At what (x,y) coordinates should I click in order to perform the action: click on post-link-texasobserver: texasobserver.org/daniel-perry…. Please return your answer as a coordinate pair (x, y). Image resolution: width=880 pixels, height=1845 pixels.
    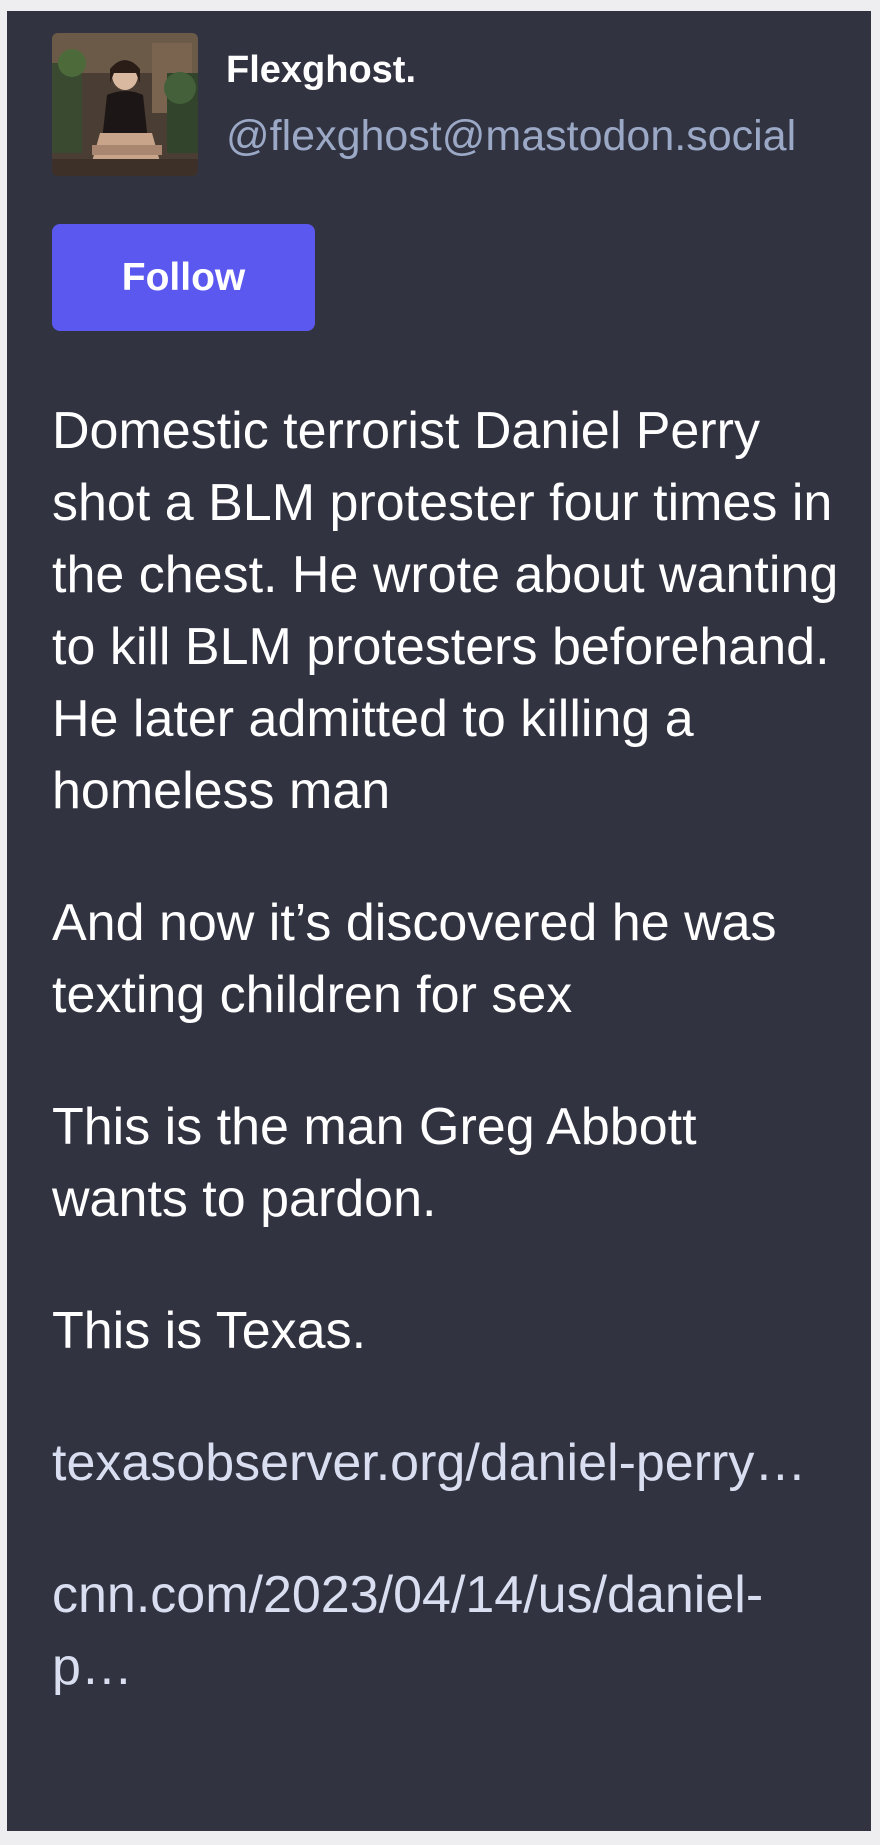
    Looking at the image, I should click on (447, 1463).